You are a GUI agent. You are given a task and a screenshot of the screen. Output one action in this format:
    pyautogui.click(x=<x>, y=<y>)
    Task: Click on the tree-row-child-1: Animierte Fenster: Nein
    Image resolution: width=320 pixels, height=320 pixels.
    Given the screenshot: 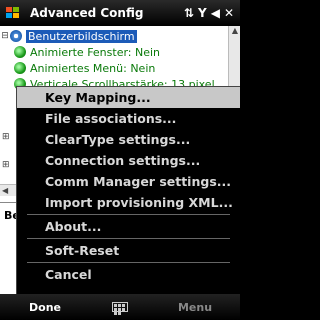 What is the action you would take?
    pyautogui.click(x=87, y=52)
    